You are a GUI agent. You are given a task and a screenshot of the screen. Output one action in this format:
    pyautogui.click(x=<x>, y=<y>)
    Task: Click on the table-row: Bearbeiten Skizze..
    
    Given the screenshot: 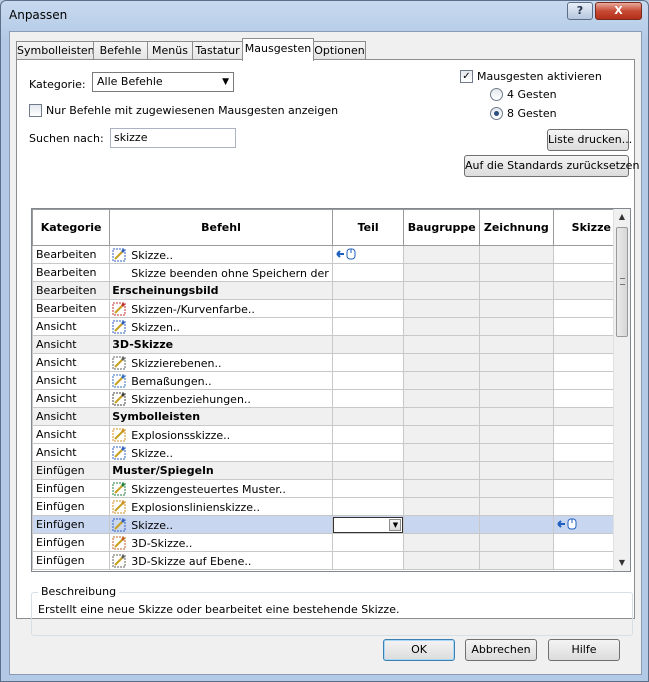 What is the action you would take?
    pyautogui.click(x=331, y=254)
    